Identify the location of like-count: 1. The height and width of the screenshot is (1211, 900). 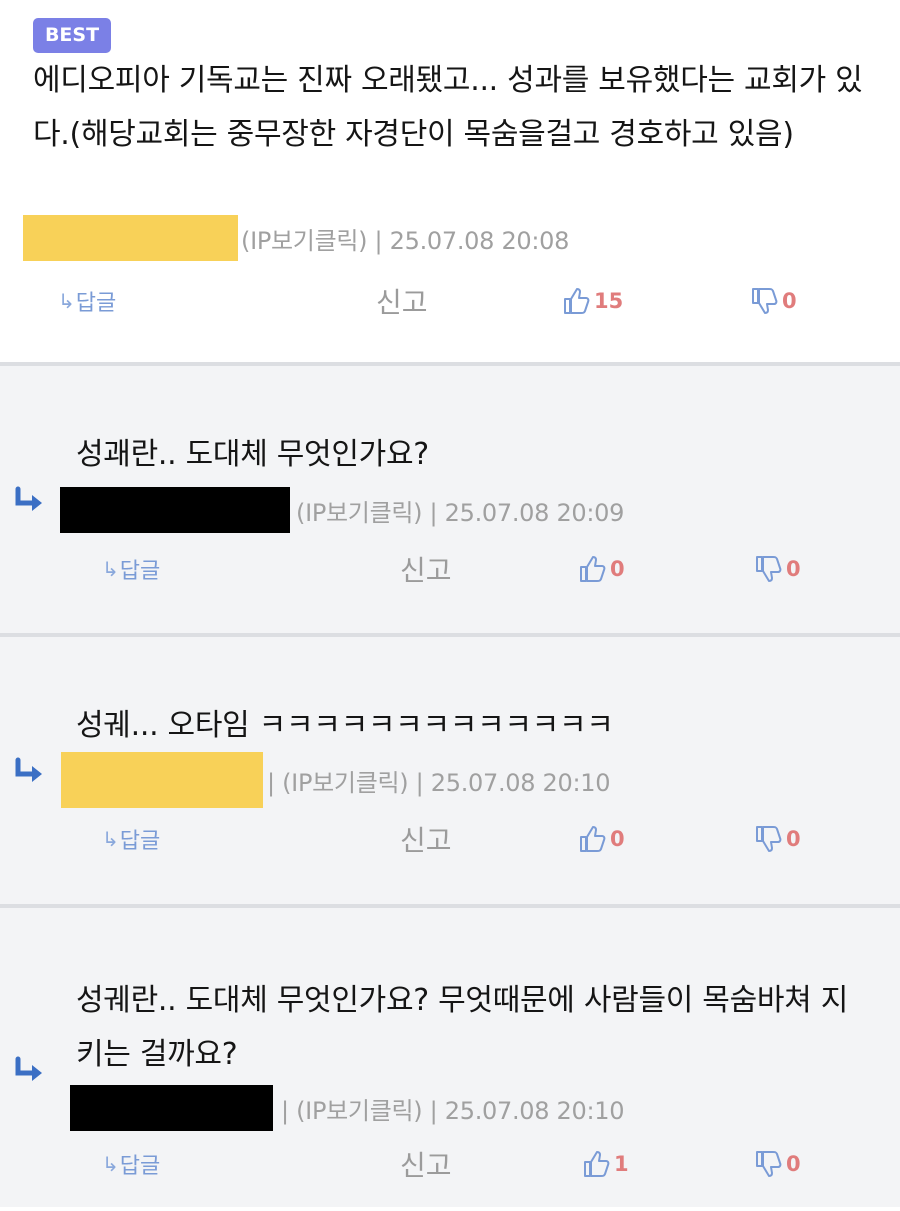
(621, 1164).